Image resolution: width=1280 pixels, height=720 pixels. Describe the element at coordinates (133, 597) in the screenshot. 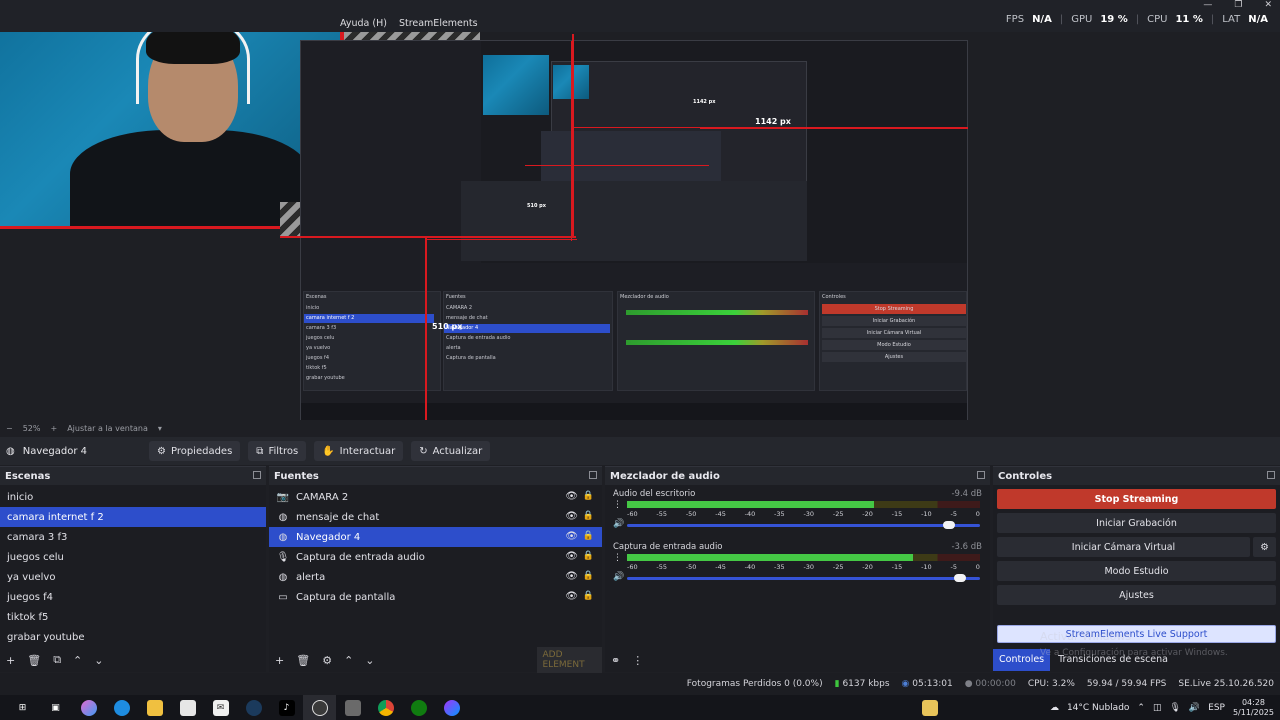

I see `scene-item: juegos f4` at that location.